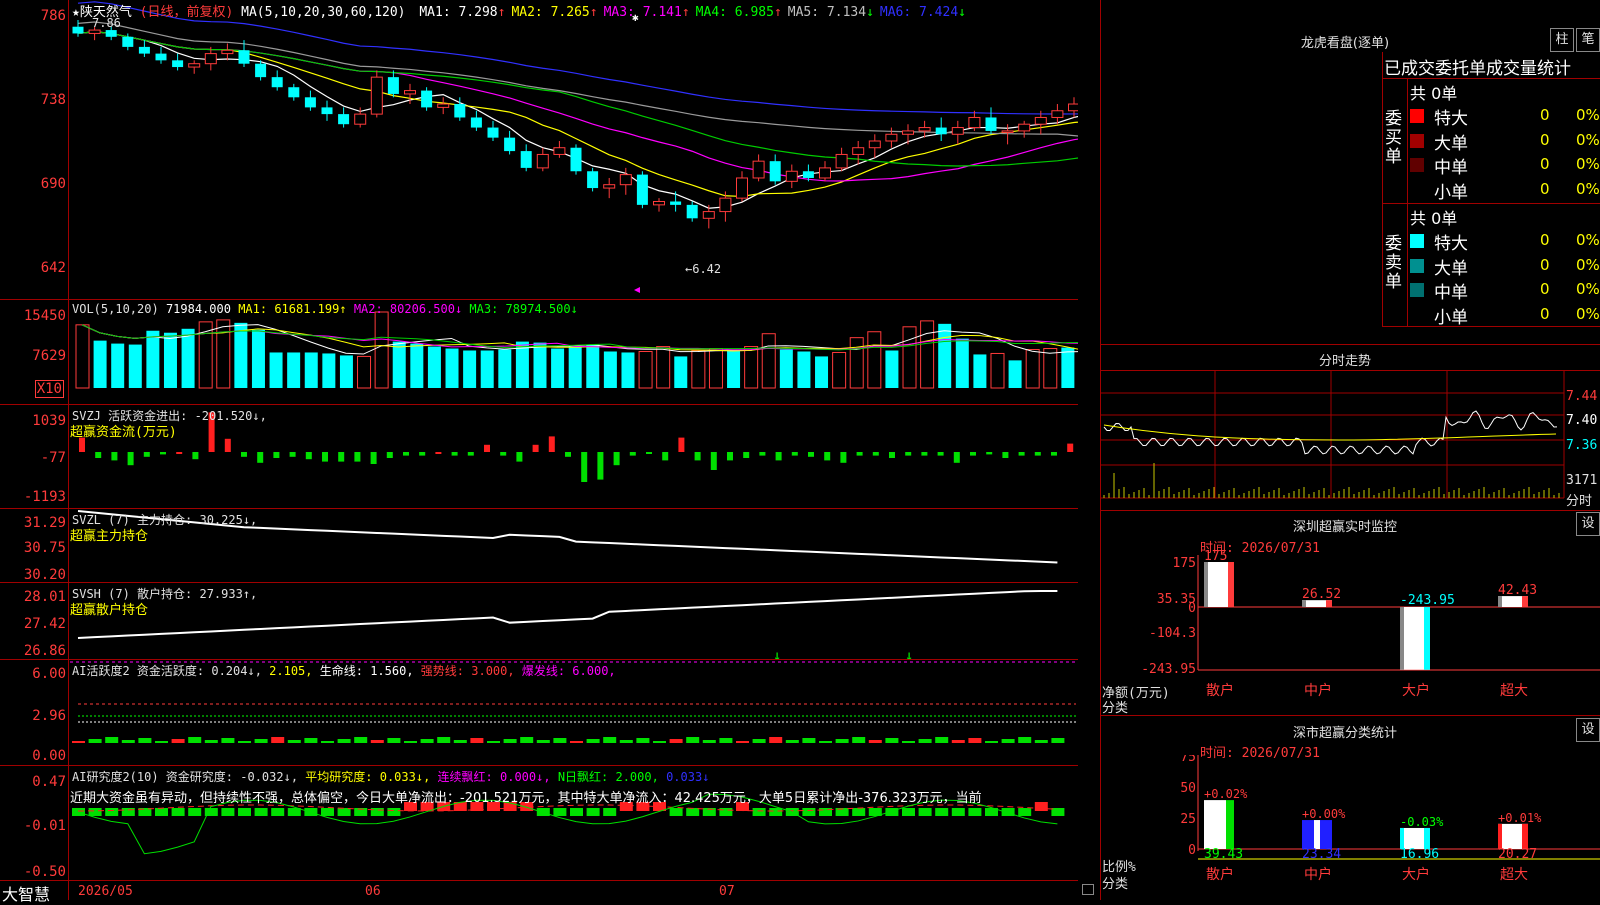 This screenshot has height=905, width=1600. What do you see at coordinates (1088, 889) in the screenshot?
I see `lock-icon` at bounding box center [1088, 889].